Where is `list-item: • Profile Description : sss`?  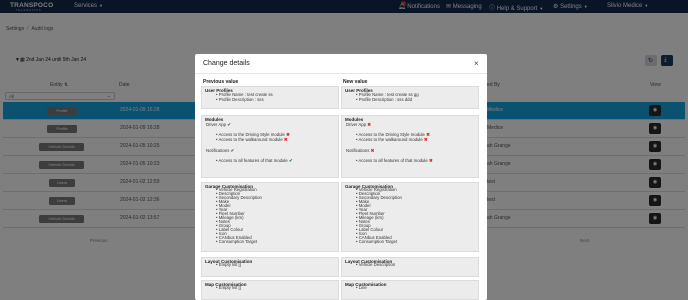 list-item: • Profile Description : sss is located at coordinates (240, 99).